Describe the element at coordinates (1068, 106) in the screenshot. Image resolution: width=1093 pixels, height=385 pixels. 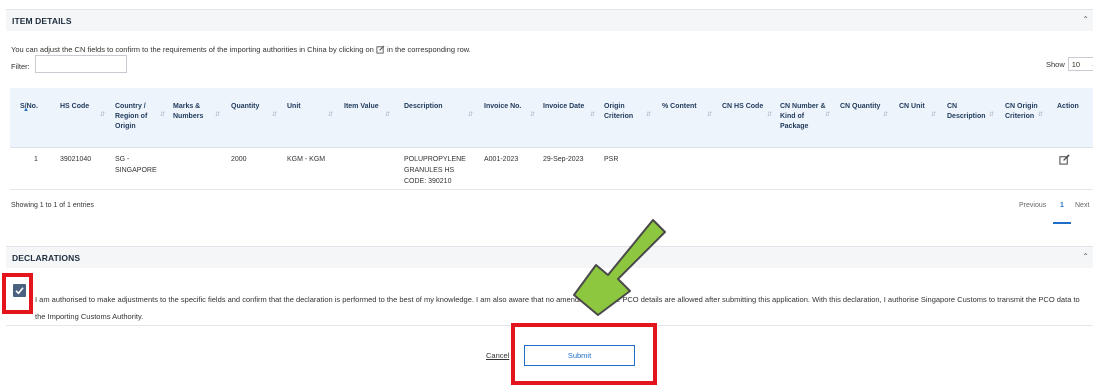
I see `col-action: Action` at that location.